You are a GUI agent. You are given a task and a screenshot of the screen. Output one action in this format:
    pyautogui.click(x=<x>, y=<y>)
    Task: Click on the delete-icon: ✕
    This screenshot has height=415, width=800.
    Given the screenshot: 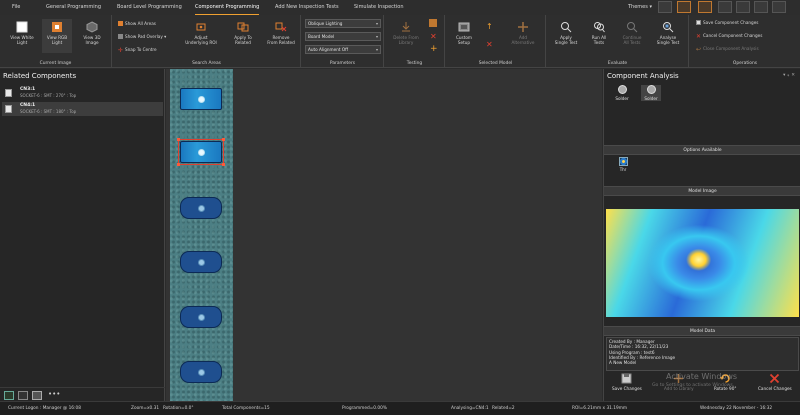 What is the action you would take?
    pyautogui.click(x=433, y=37)
    